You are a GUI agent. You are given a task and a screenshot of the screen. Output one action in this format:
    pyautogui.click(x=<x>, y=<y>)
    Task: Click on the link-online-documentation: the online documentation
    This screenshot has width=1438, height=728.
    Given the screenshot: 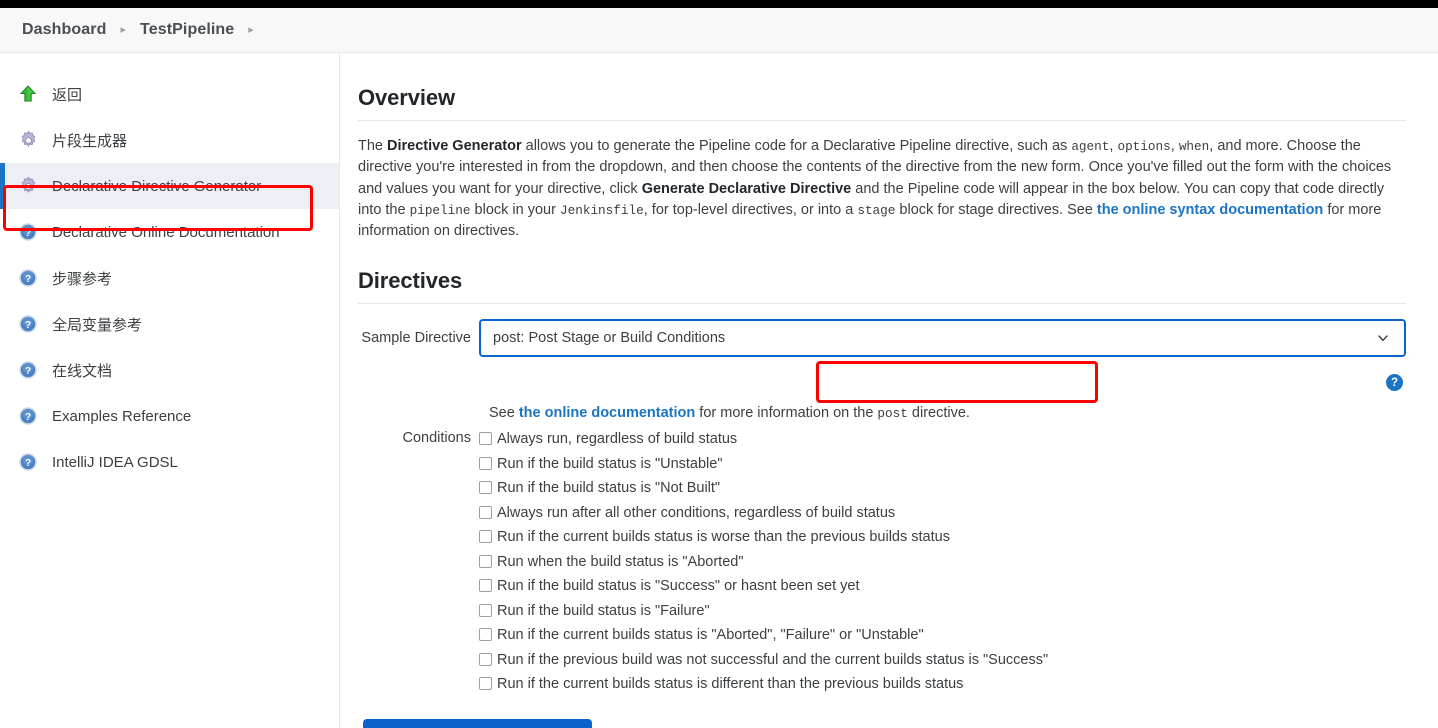 What is the action you would take?
    pyautogui.click(x=607, y=413)
    